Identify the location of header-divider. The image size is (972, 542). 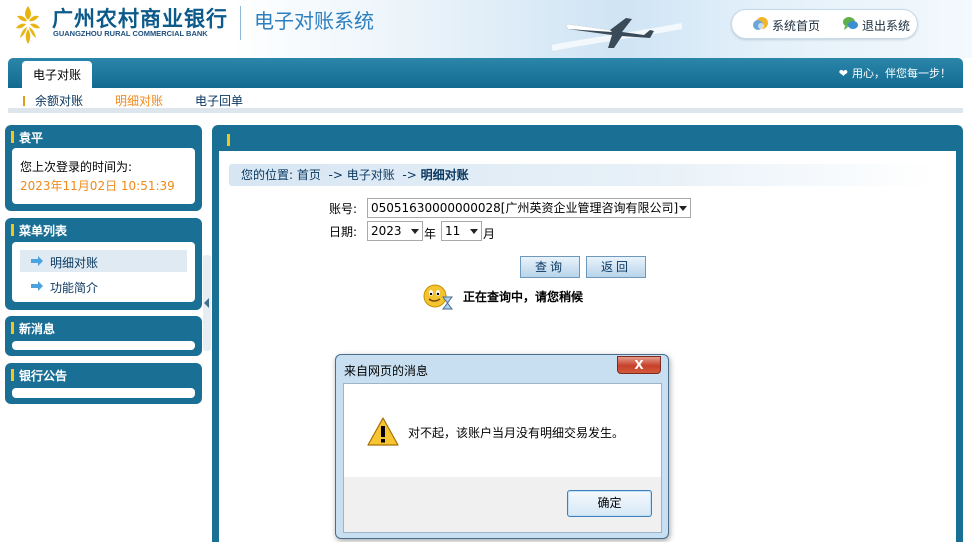
(240, 23).